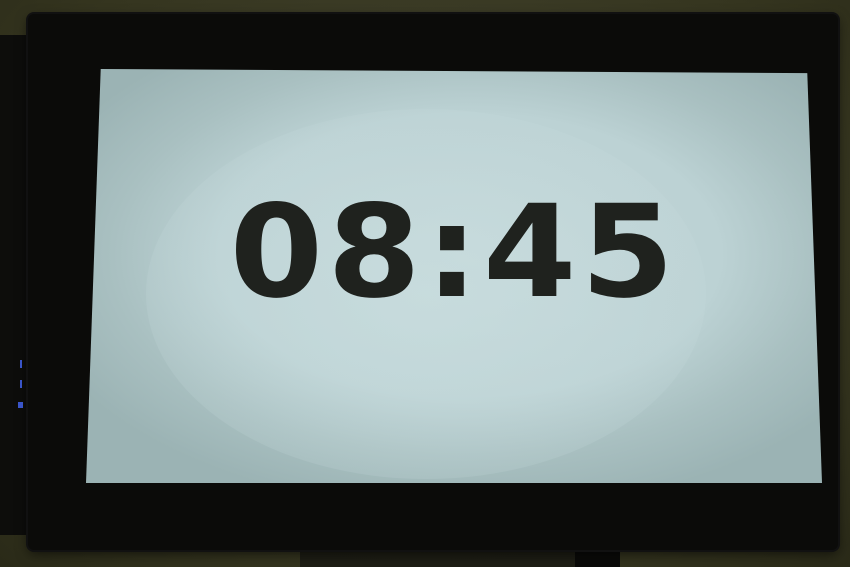 The image size is (850, 567). What do you see at coordinates (454, 252) in the screenshot?
I see `clock-time-display: 08:45` at bounding box center [454, 252].